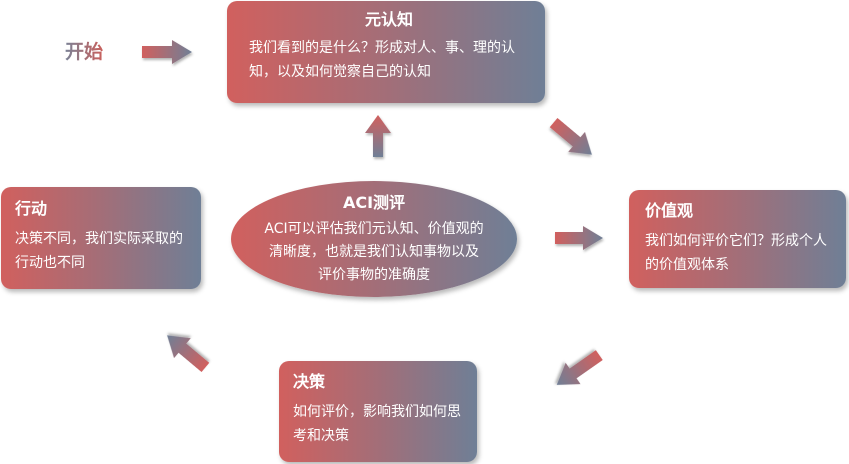  What do you see at coordinates (84, 52) in the screenshot?
I see `start-label: 开始` at bounding box center [84, 52].